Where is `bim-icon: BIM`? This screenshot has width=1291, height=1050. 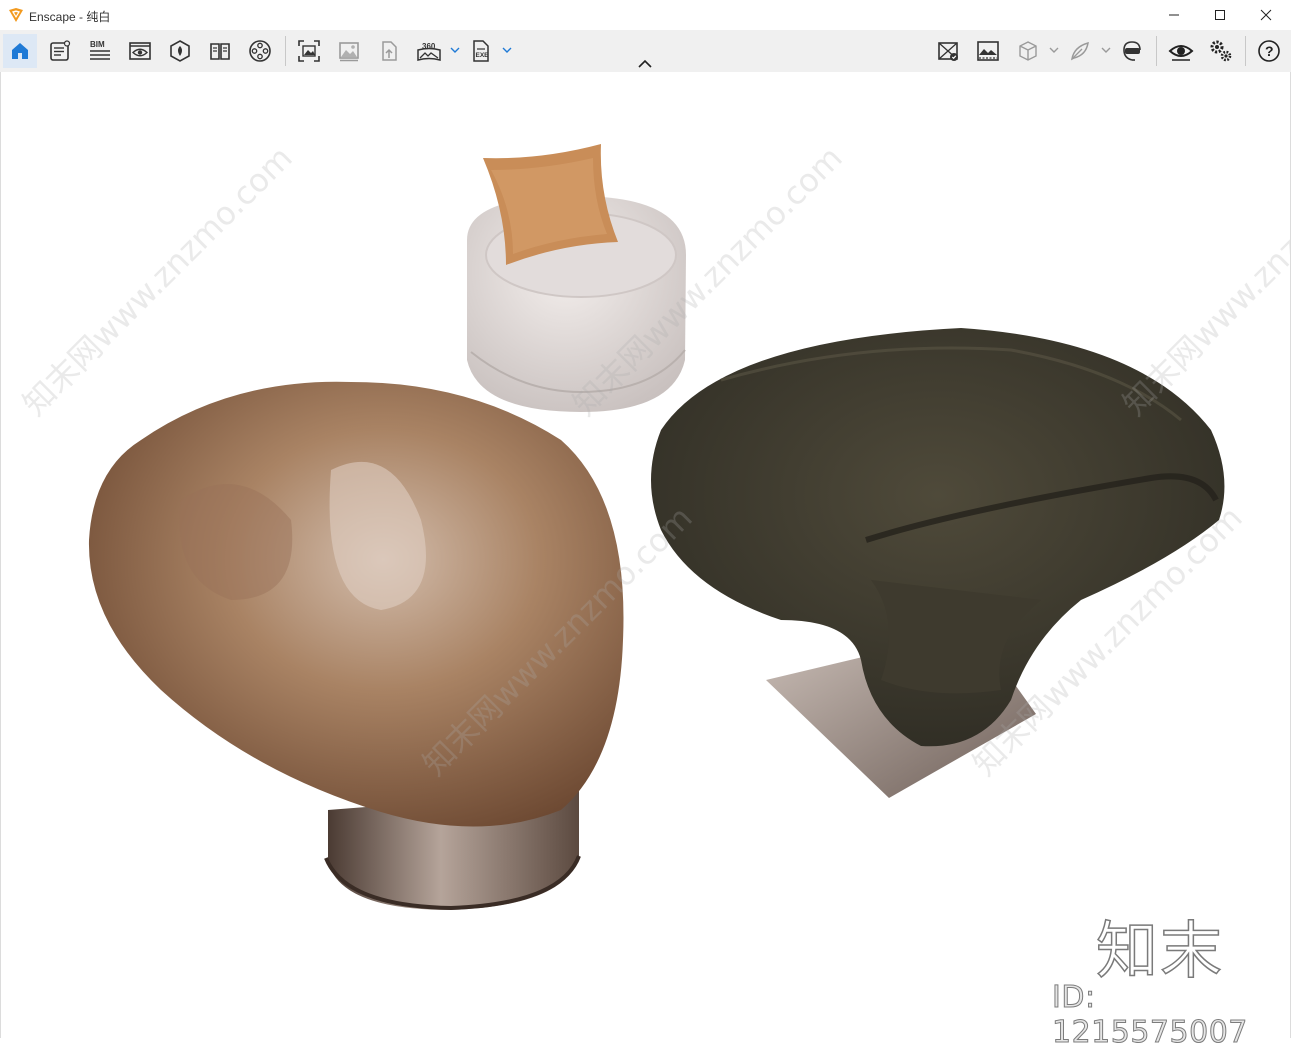
bim-icon: BIM is located at coordinates (100, 50).